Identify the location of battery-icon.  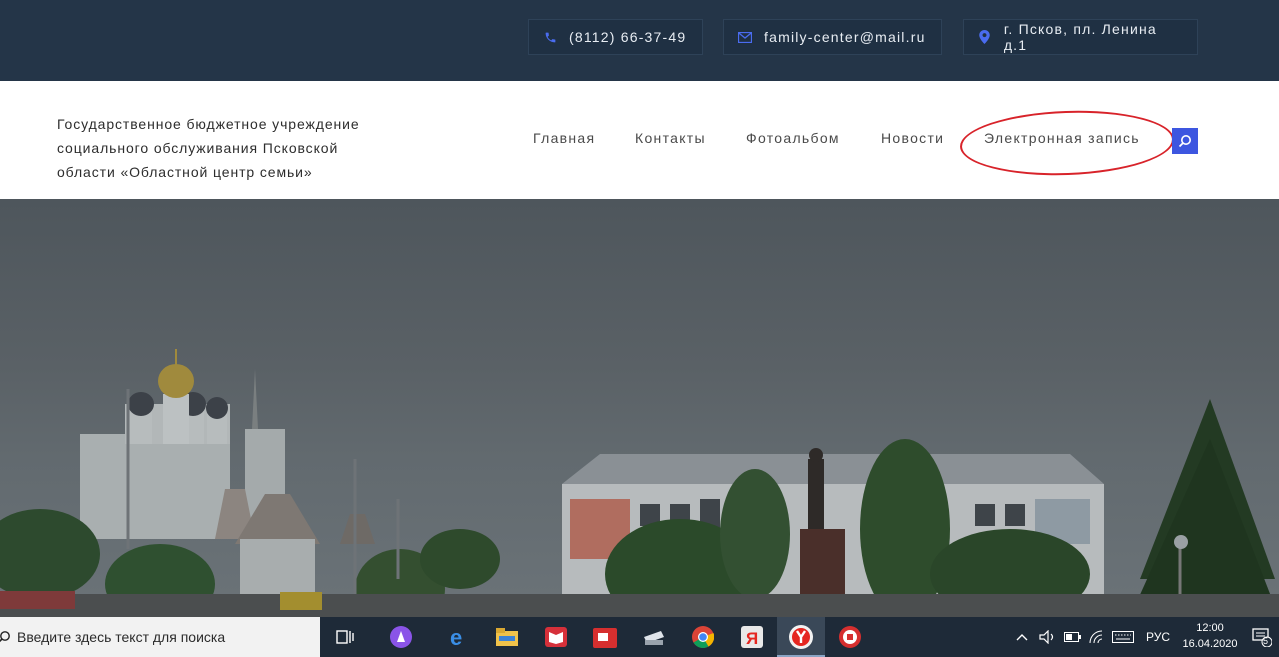
(1073, 637).